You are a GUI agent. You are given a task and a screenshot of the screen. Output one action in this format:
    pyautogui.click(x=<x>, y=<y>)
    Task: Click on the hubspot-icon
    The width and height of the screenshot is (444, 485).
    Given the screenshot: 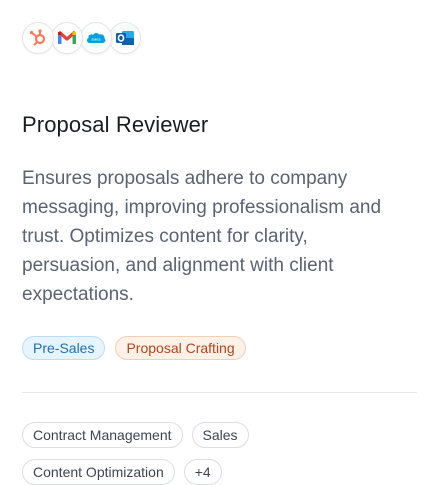 What is the action you would take?
    pyautogui.click(x=38, y=38)
    